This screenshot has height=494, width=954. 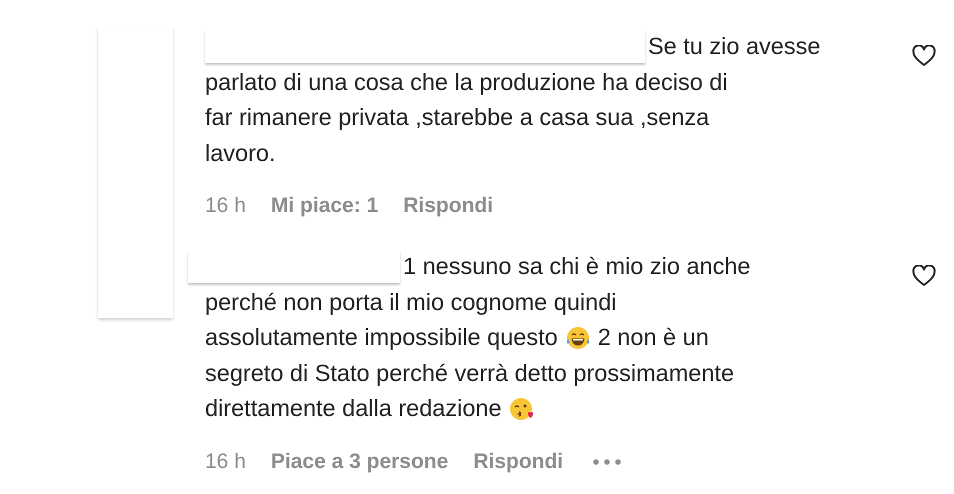 I want to click on comment-text: lavoro., so click(x=240, y=153).